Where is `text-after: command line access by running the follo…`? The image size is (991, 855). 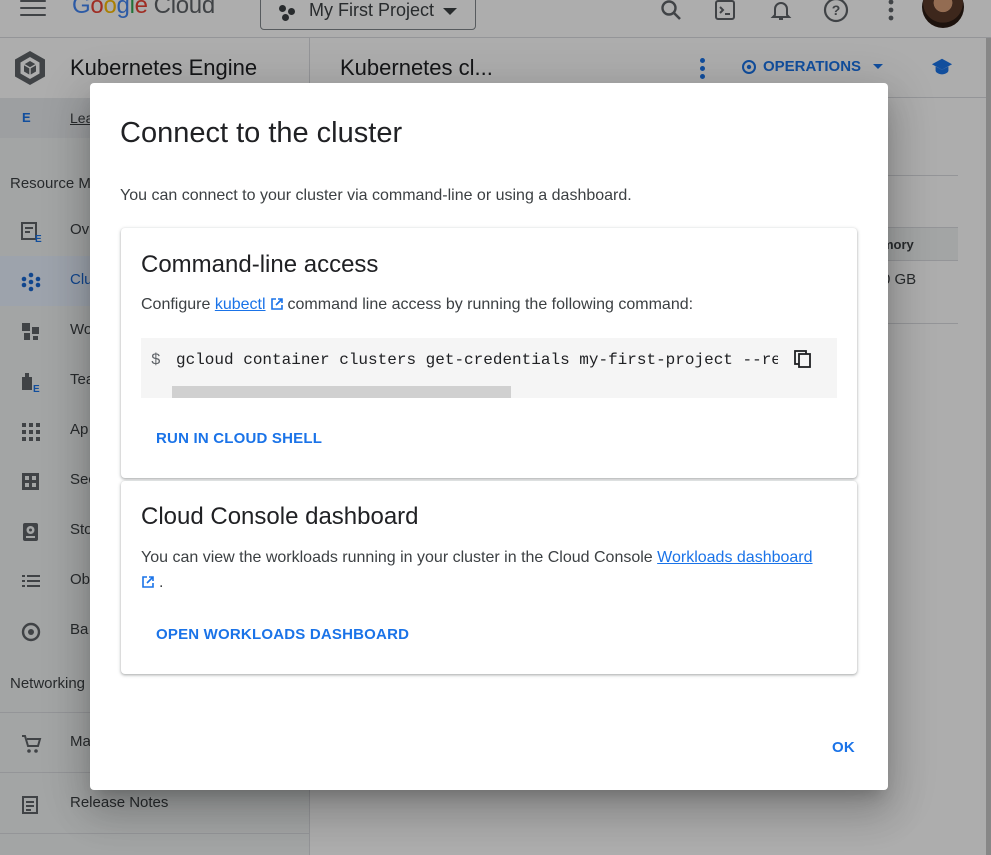
text-after: command line access by running the follo… is located at coordinates (490, 304).